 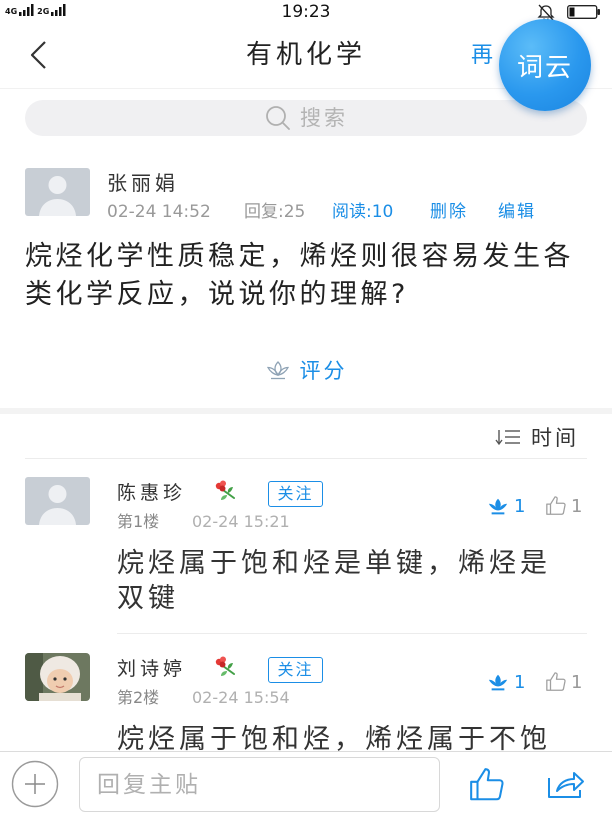 What do you see at coordinates (143, 183) in the screenshot?
I see `post-author: 张丽娟` at bounding box center [143, 183].